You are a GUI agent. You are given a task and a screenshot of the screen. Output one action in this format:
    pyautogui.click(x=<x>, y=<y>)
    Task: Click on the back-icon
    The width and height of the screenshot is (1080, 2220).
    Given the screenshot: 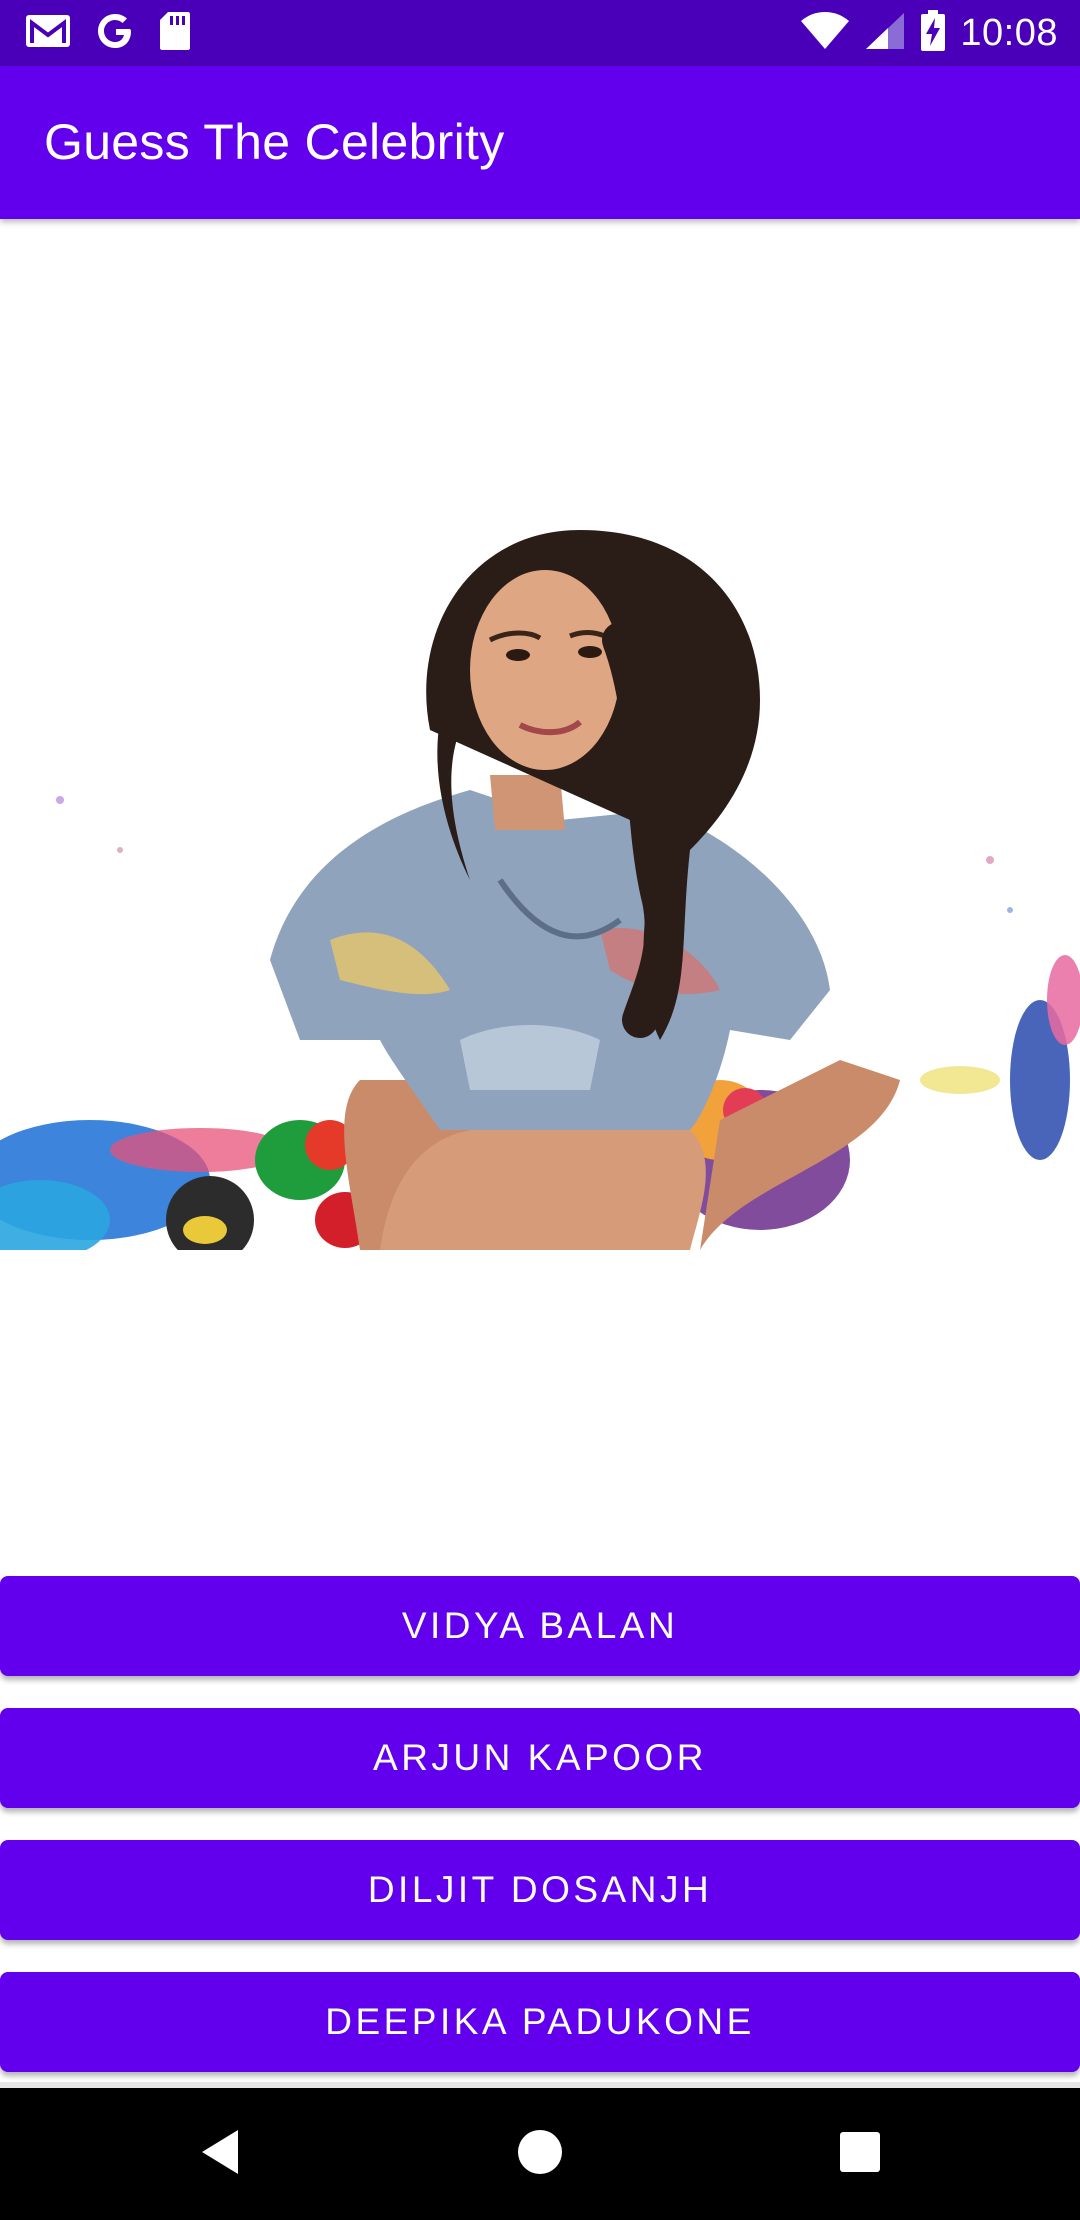 What is the action you would take?
    pyautogui.click(x=220, y=2154)
    